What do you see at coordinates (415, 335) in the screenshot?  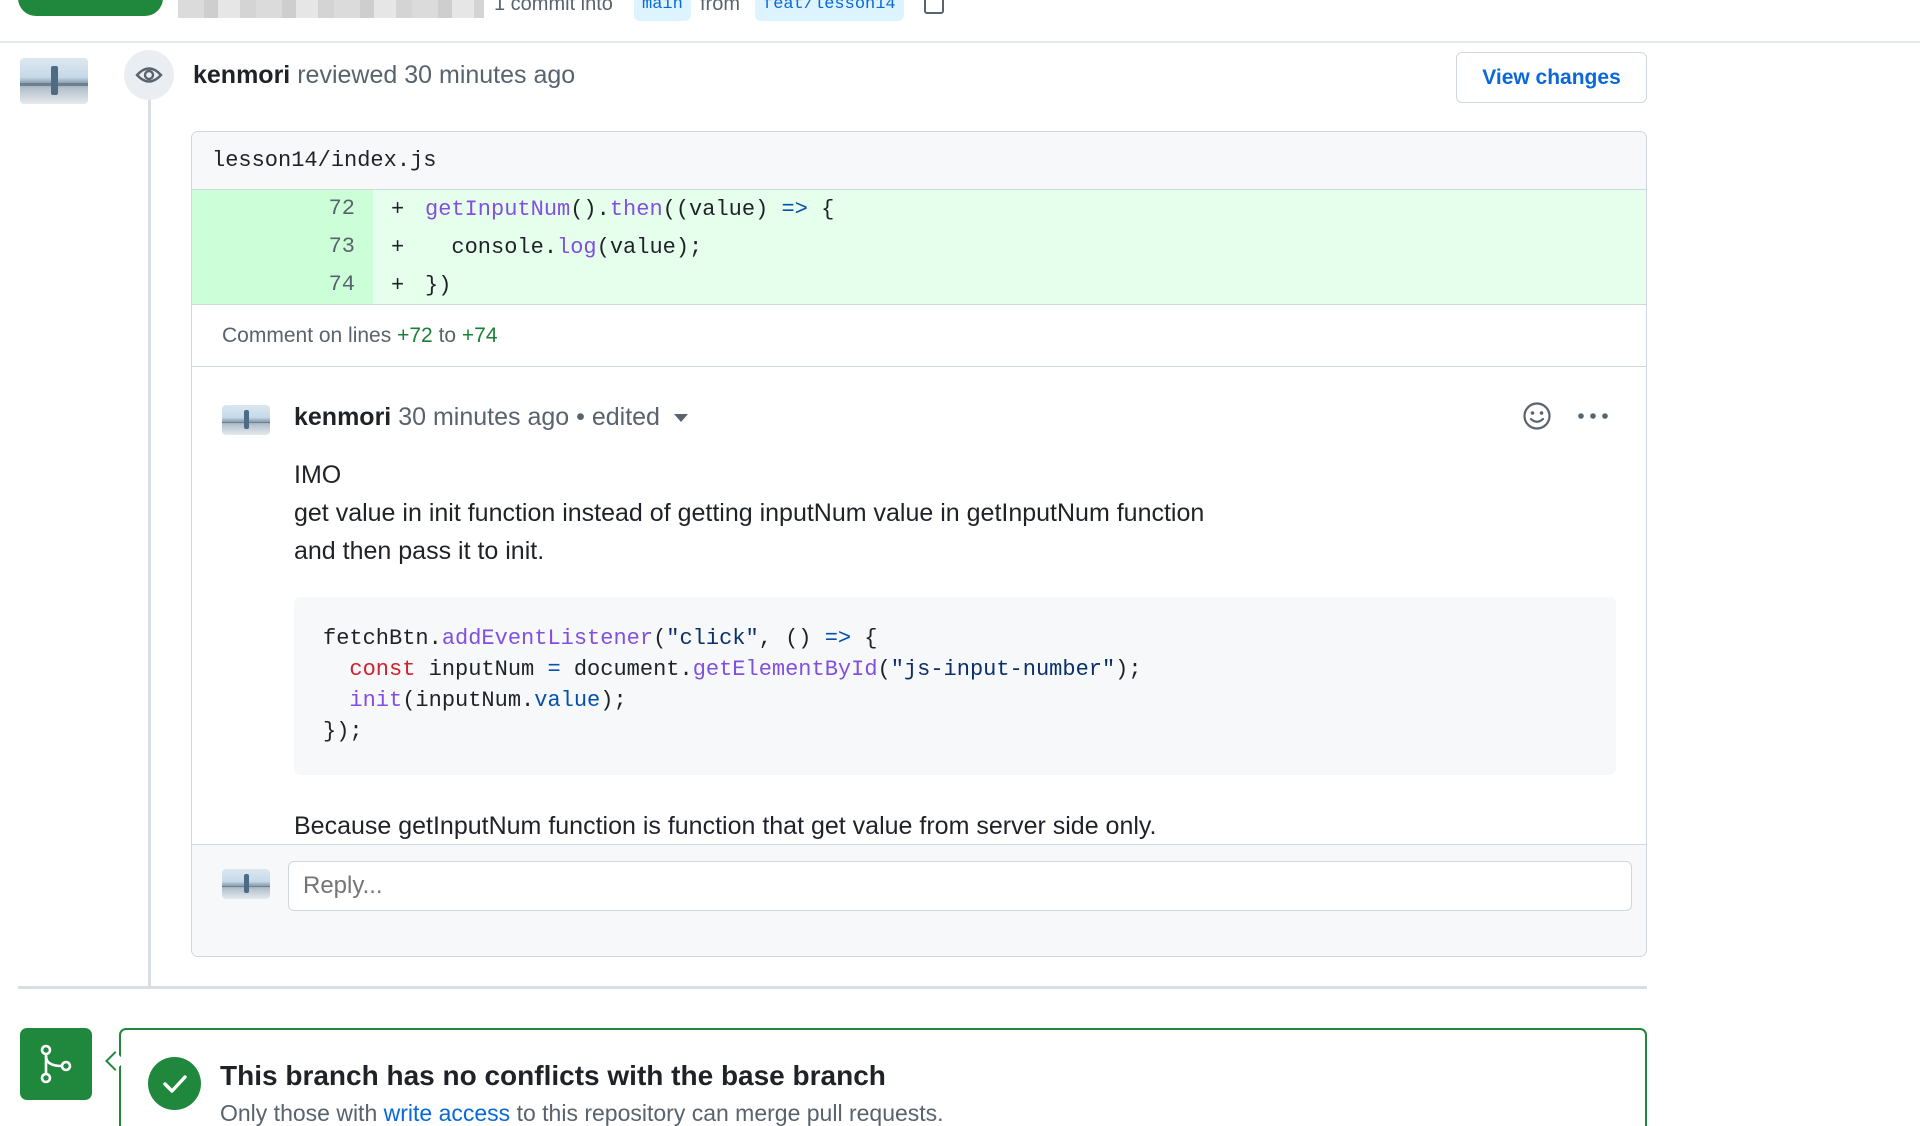 I see `range-start: +72` at bounding box center [415, 335].